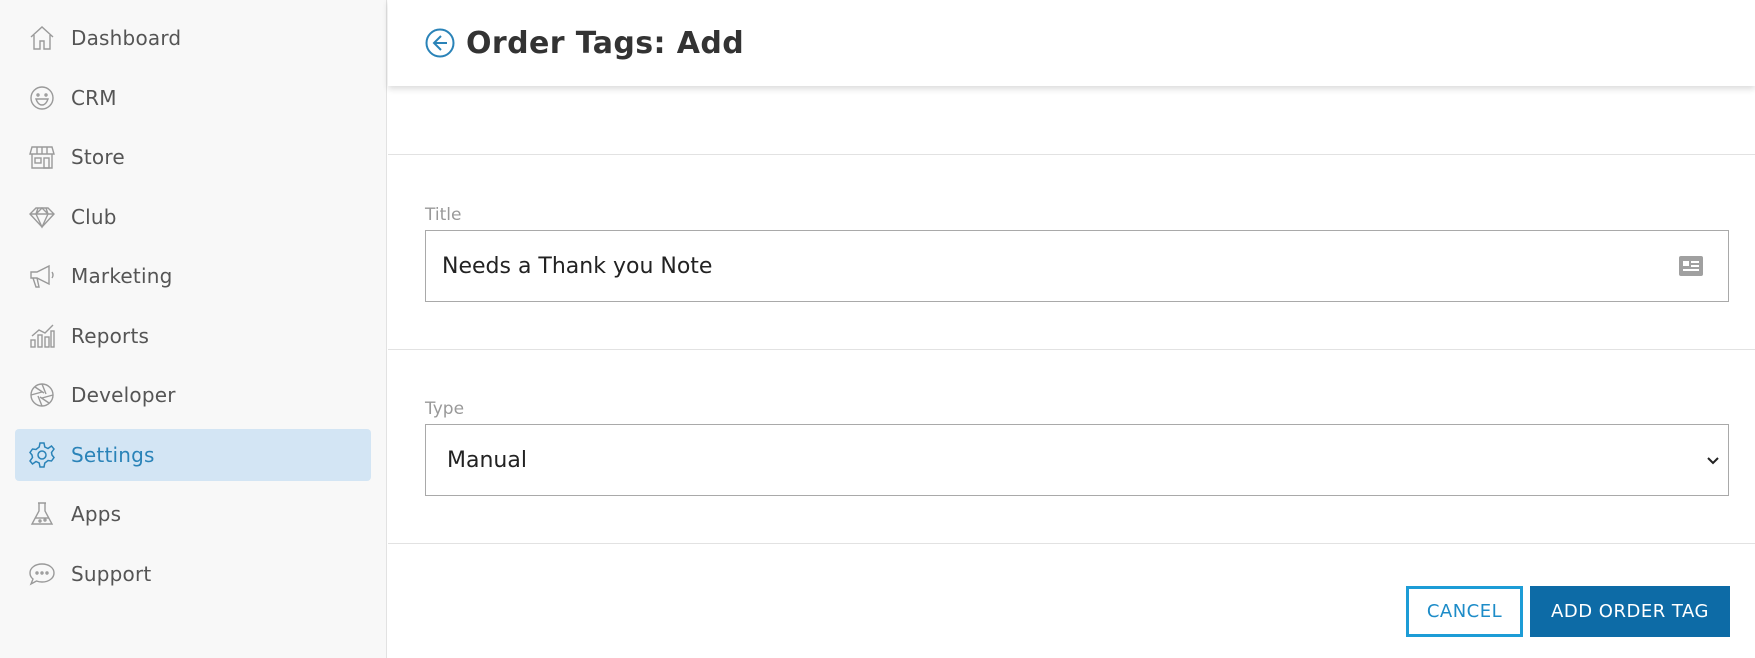 Image resolution: width=1755 pixels, height=658 pixels. Describe the element at coordinates (566, 43) in the screenshot. I see `page-title-prefix: Order Tags:` at that location.